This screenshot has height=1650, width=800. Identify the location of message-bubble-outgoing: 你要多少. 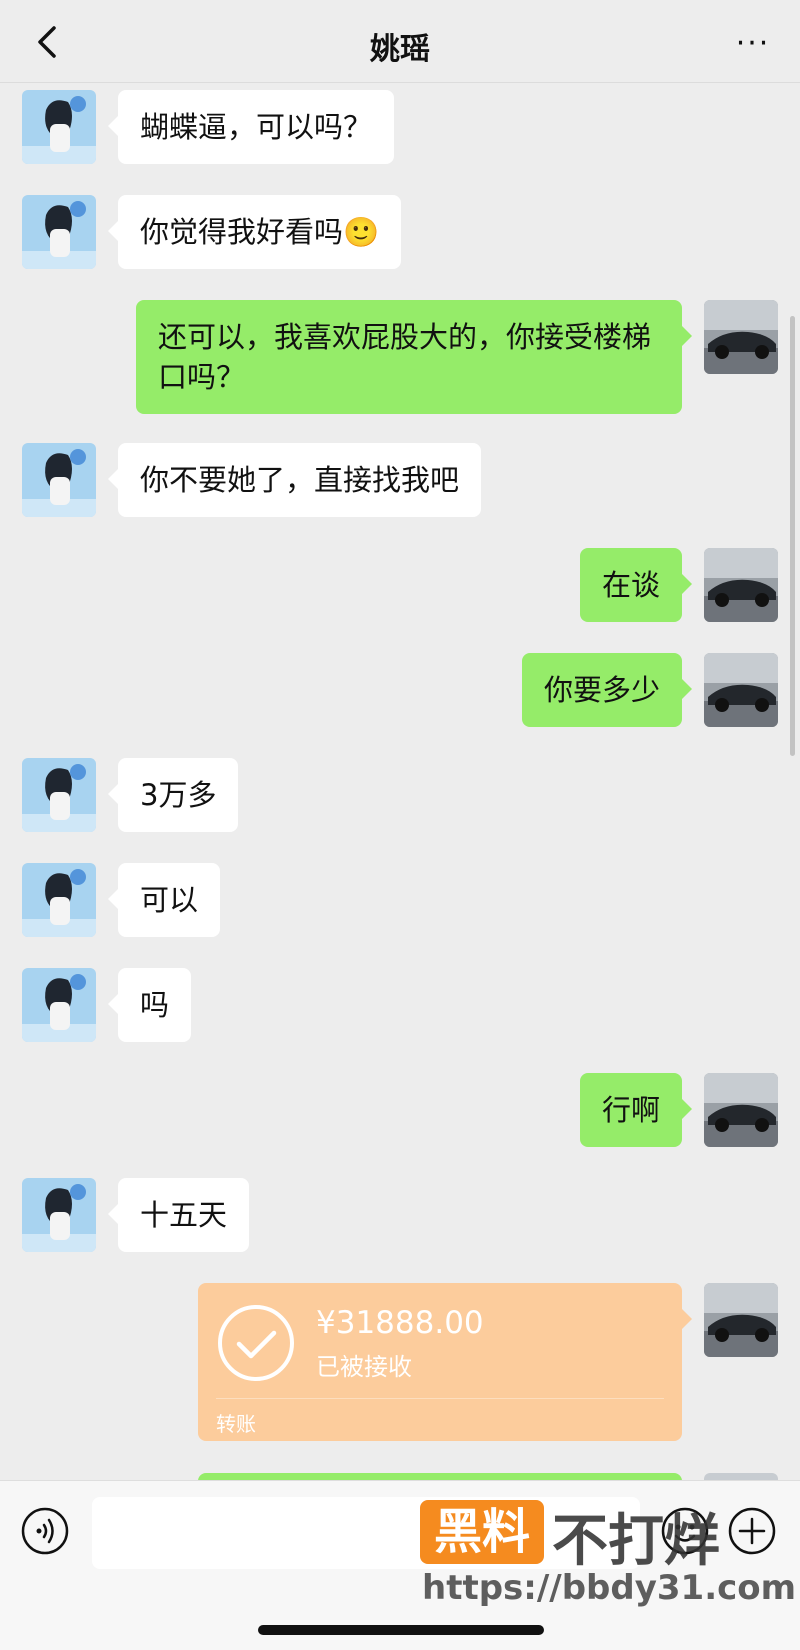
(607, 690).